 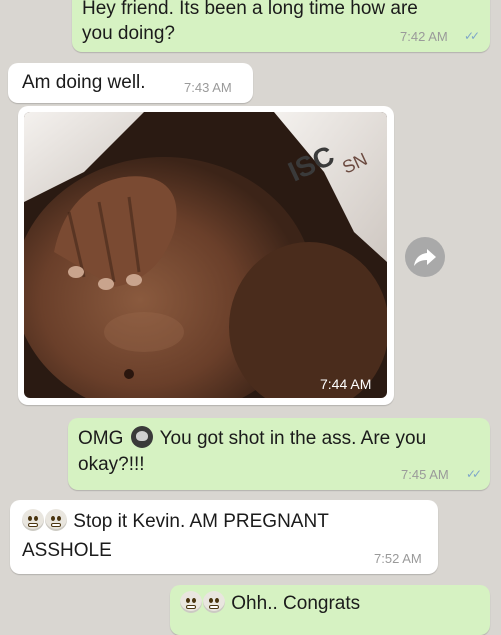 What do you see at coordinates (425, 474) in the screenshot?
I see `message-time: 7:45 AM` at bounding box center [425, 474].